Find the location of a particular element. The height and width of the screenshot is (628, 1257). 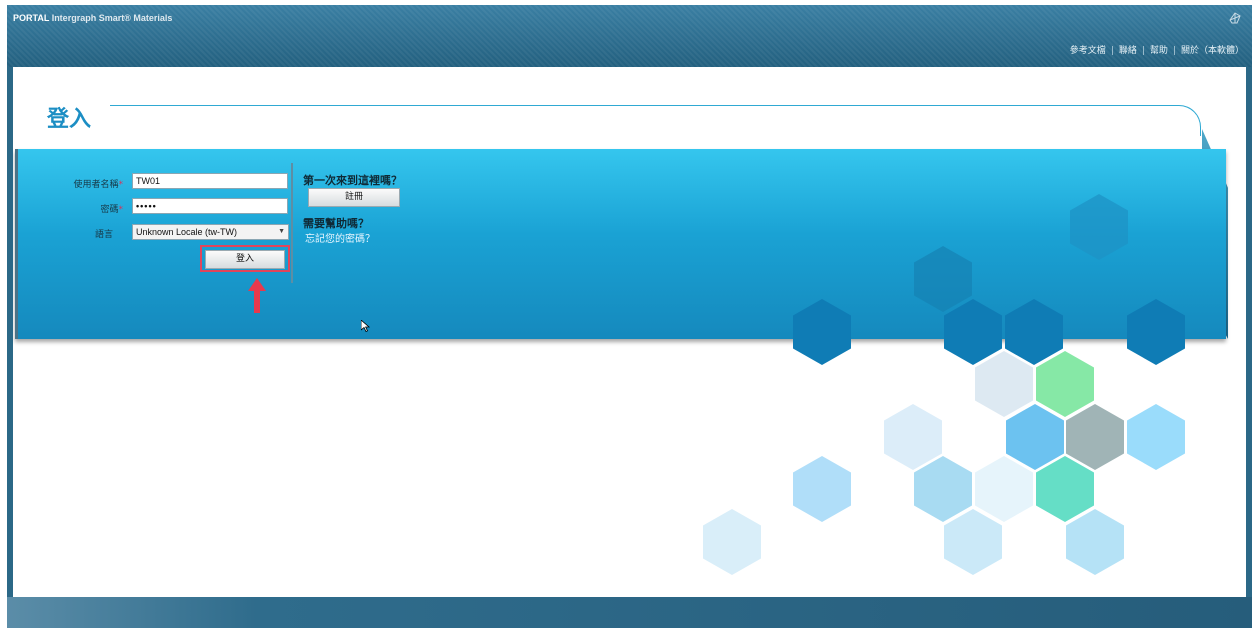

password-label: 密碼* is located at coordinates (112, 210).